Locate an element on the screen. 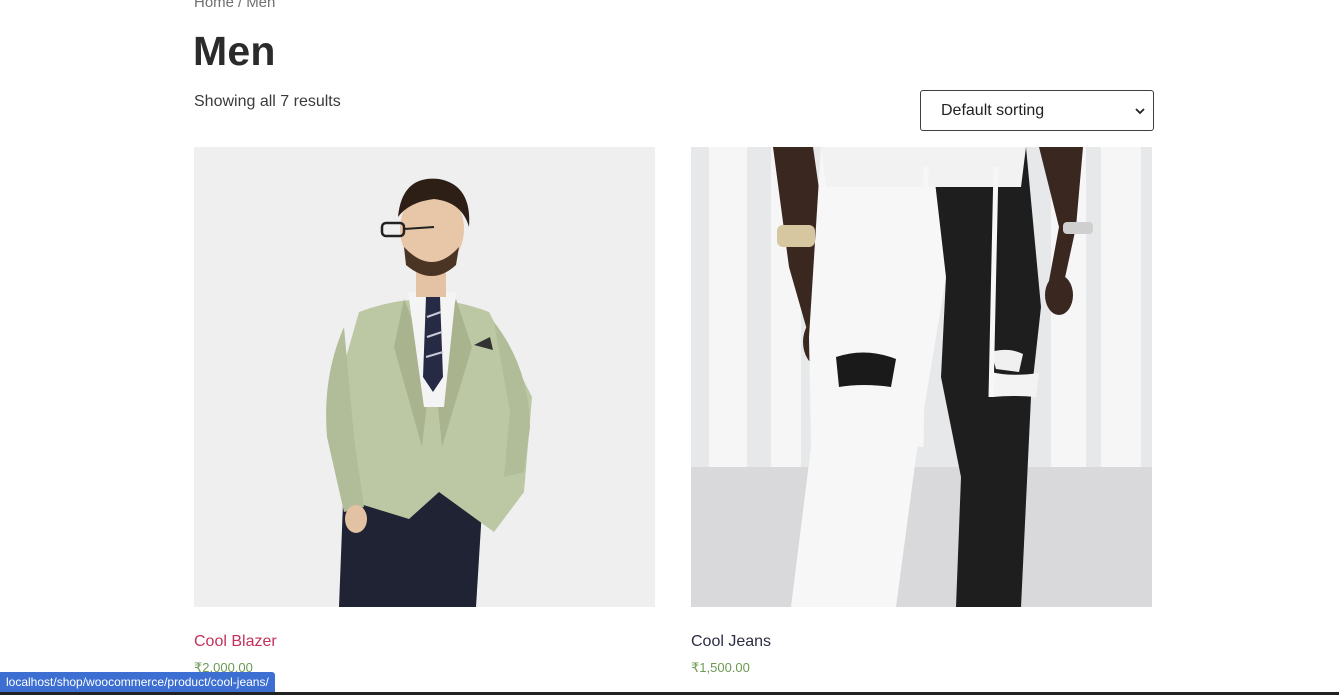 Image resolution: width=1339 pixels, height=695 pixels. breadcrumb-home-link: Home is located at coordinates (214, 5).